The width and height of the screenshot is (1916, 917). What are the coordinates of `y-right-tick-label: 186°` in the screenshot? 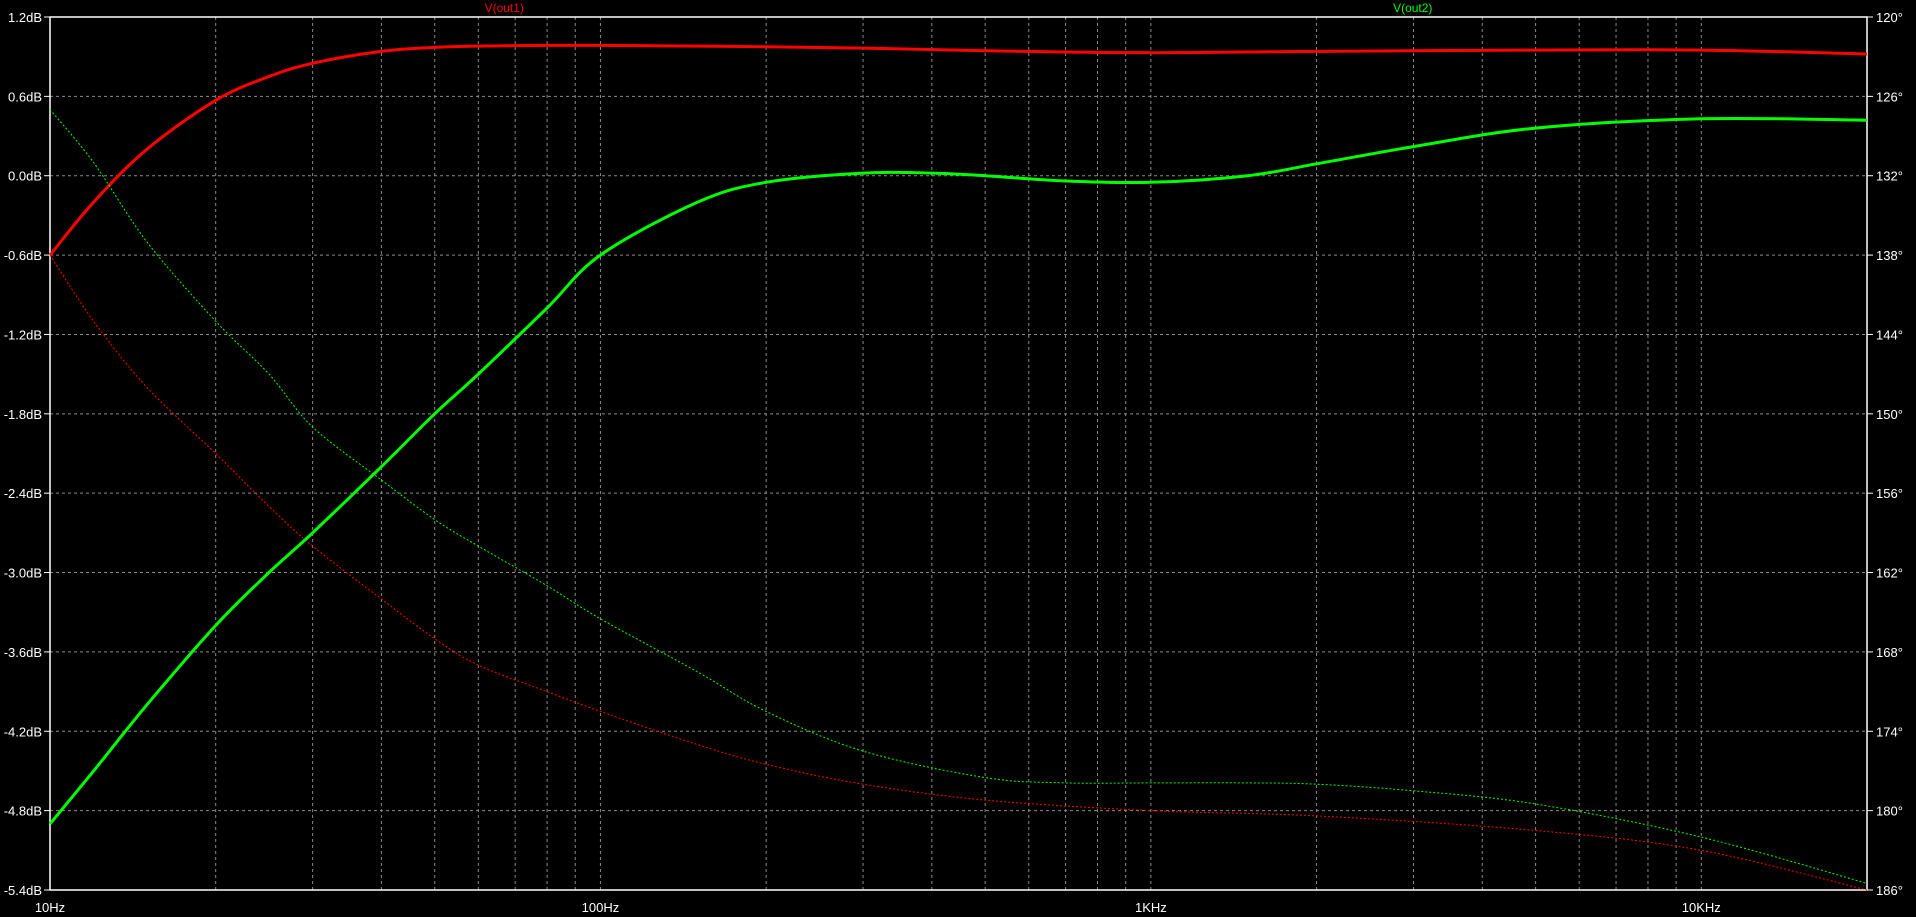 It's located at (1889, 890).